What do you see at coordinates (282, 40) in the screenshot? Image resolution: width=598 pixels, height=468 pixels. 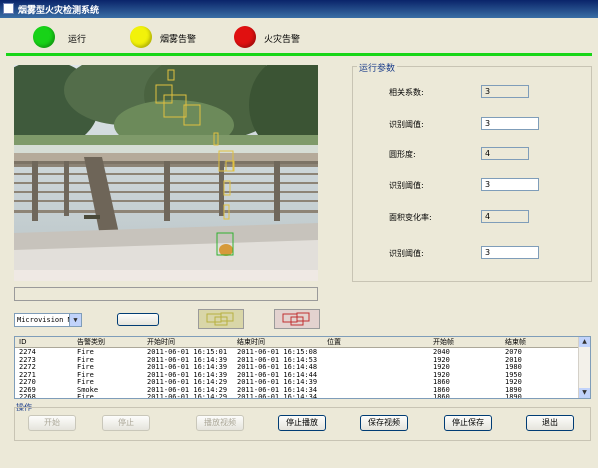 I see `status-label-fire-alarm: 火灾告警` at bounding box center [282, 40].